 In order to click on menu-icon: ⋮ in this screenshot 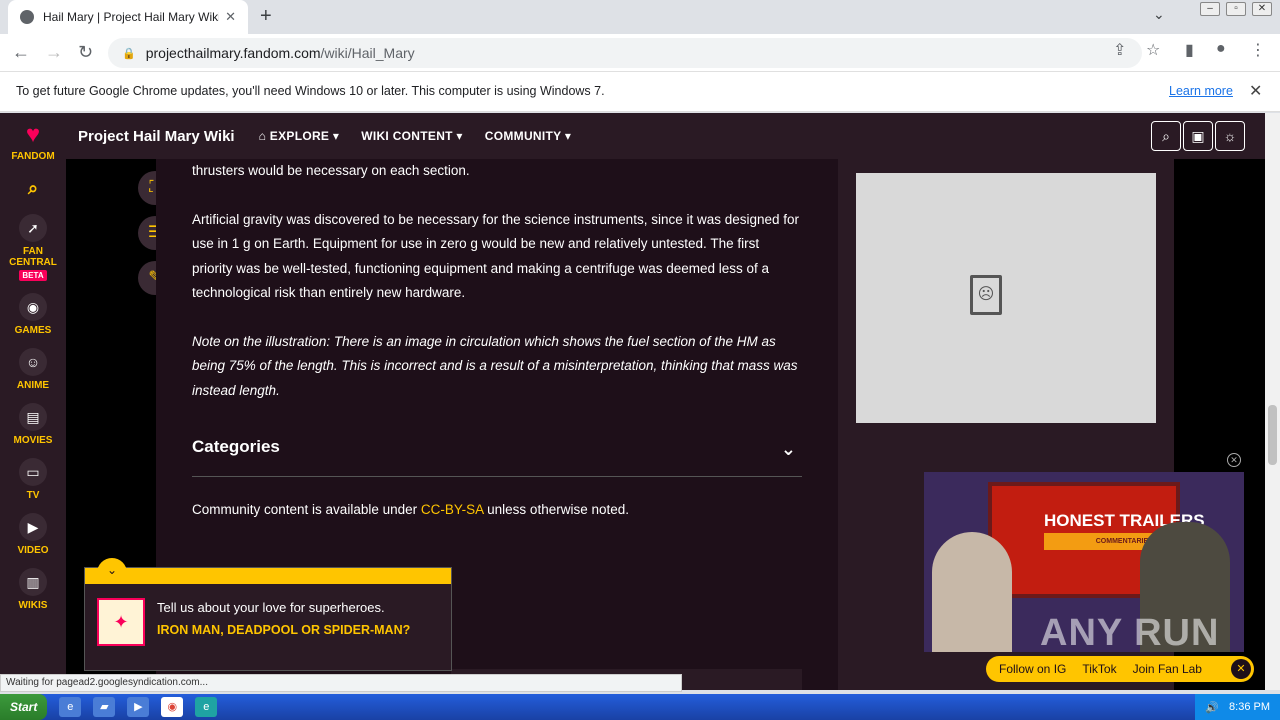, I will do `click(1258, 50)`.